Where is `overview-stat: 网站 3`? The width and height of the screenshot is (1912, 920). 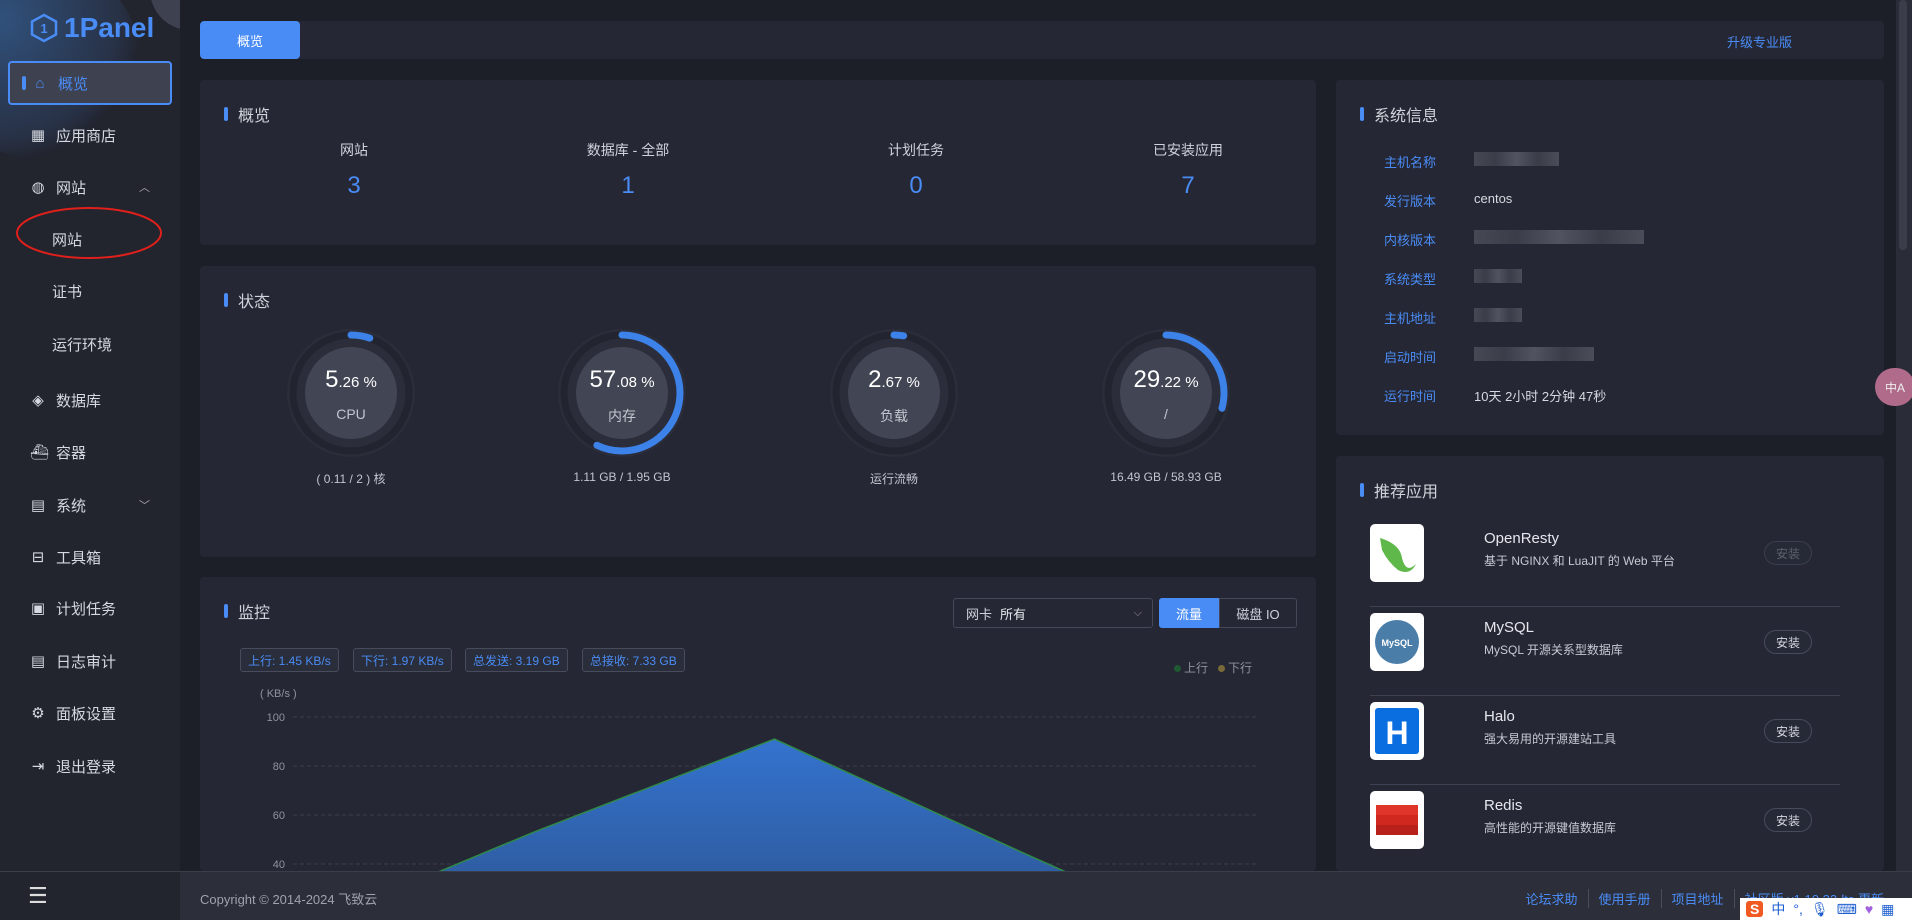
overview-stat: 网站 3 is located at coordinates (354, 170).